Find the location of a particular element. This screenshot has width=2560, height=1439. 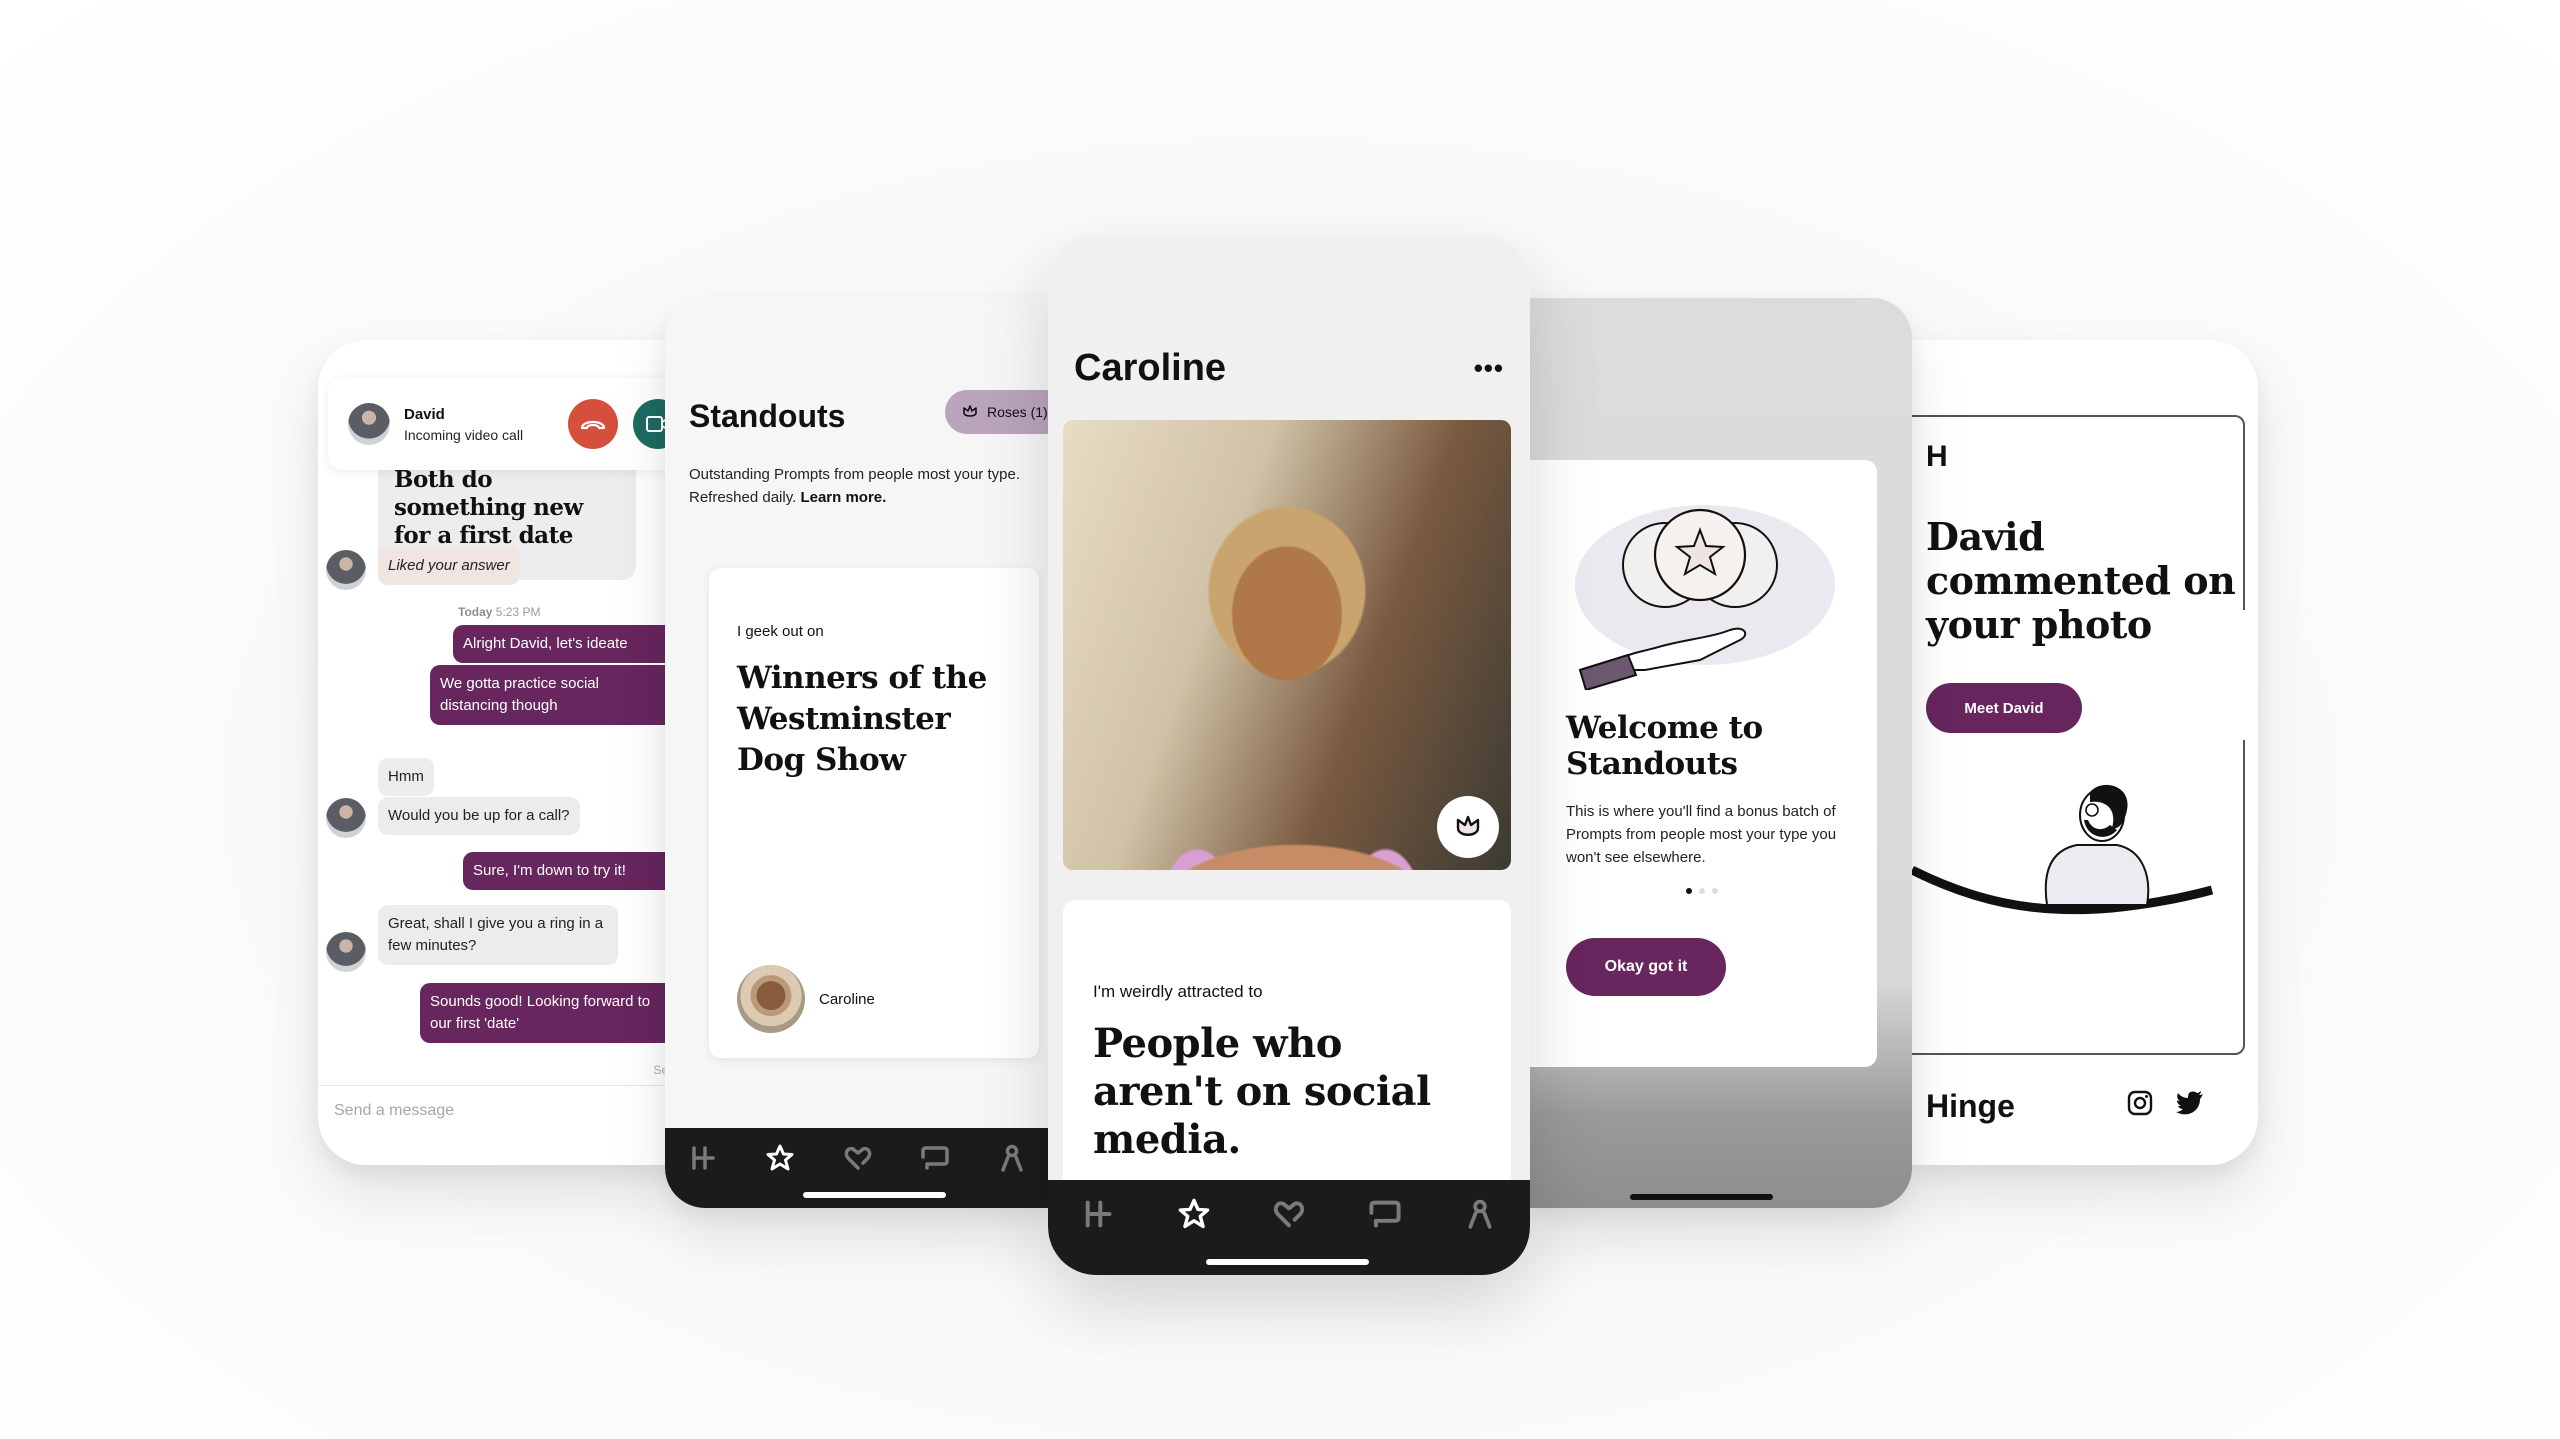

hinge-wordmark: Hinge is located at coordinates (1970, 1106).